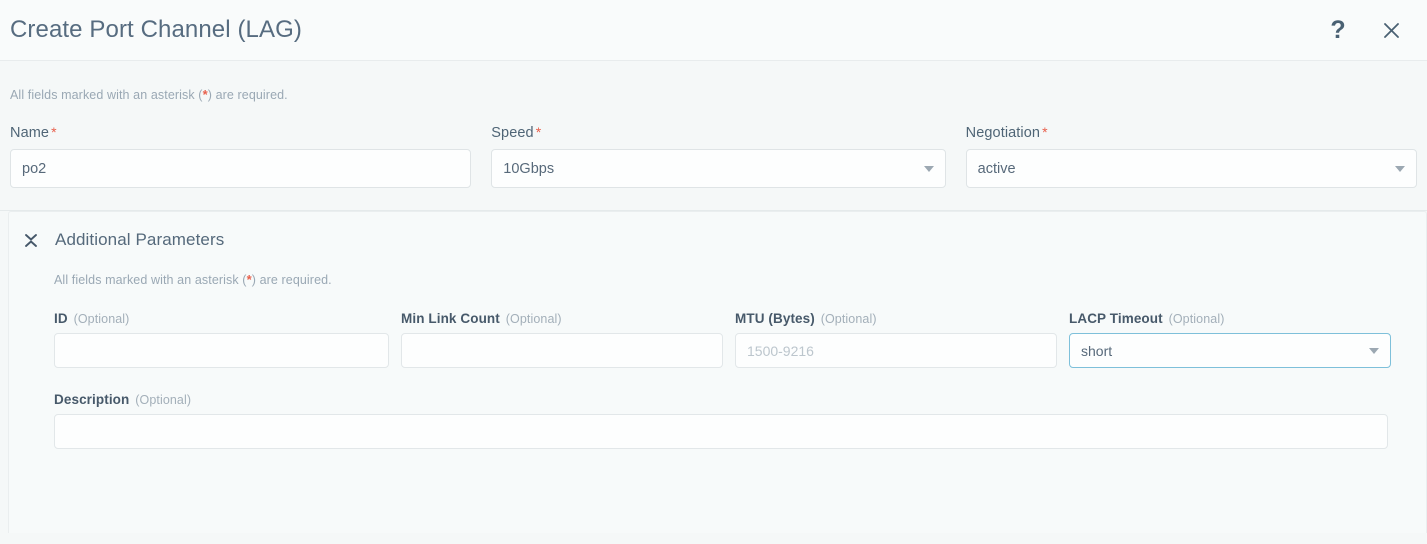 This screenshot has width=1427, height=544. I want to click on speed-label-text: Speed, so click(512, 133).